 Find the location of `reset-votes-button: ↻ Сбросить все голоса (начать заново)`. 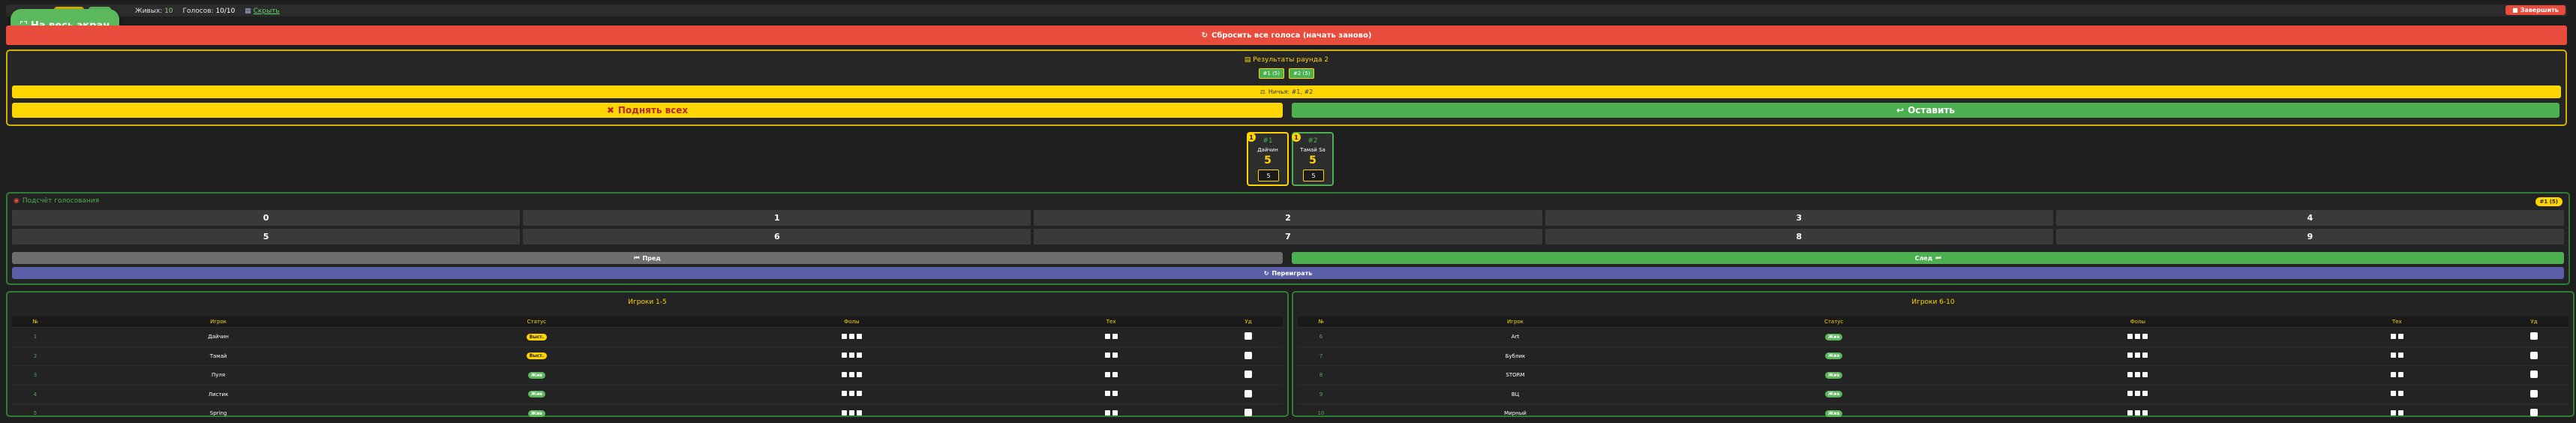

reset-votes-button: ↻ Сбросить все голоса (начать заново) is located at coordinates (1286, 35).